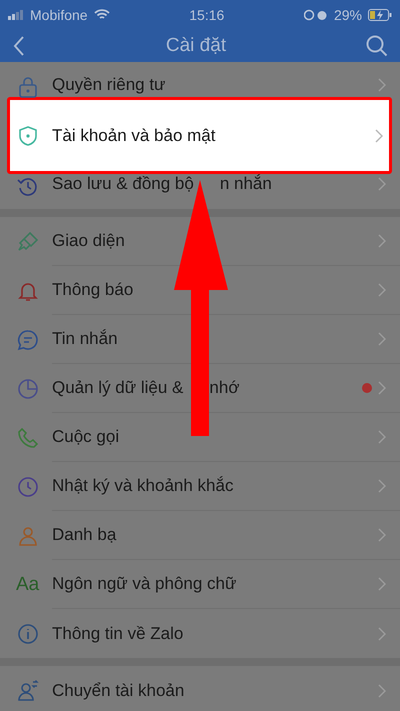 The width and height of the screenshot is (400, 711). What do you see at coordinates (143, 486) in the screenshot?
I see `row-label: Nhật ký và khoảnh khắc` at bounding box center [143, 486].